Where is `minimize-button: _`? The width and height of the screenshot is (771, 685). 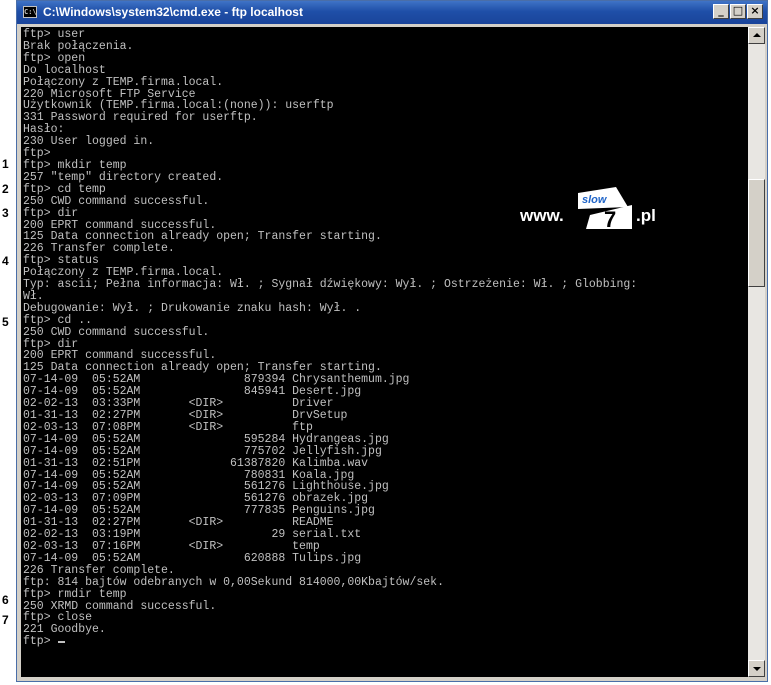 minimize-button: _ is located at coordinates (721, 11).